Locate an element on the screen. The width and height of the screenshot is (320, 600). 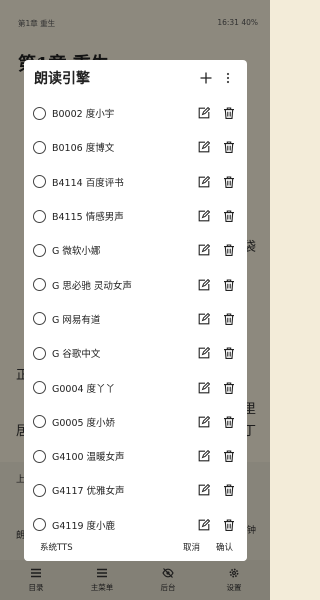
engine-row: G0004 度丫丫 is located at coordinates (135, 387).